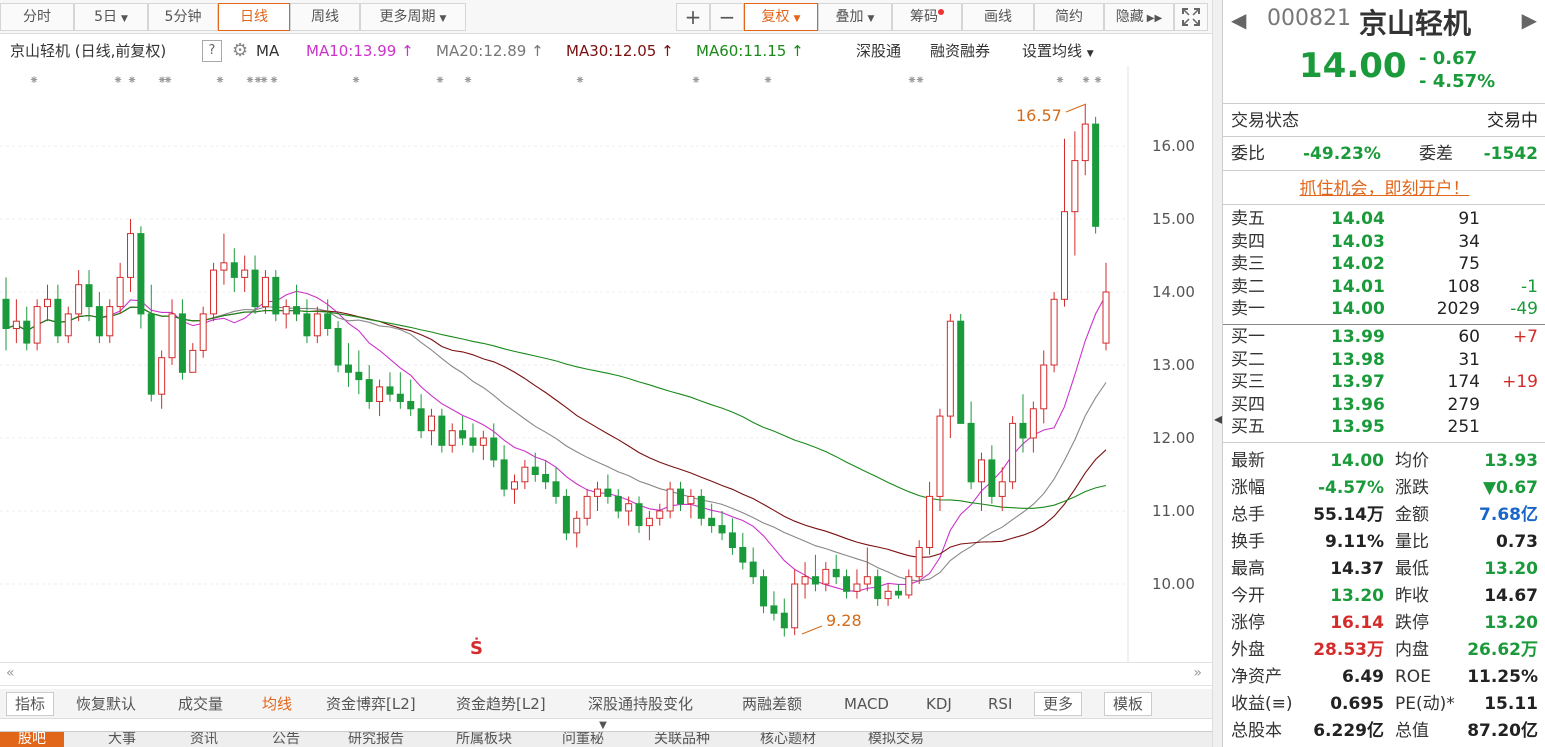  I want to click on bottom-tab-related: 关联品种, so click(682, 739).